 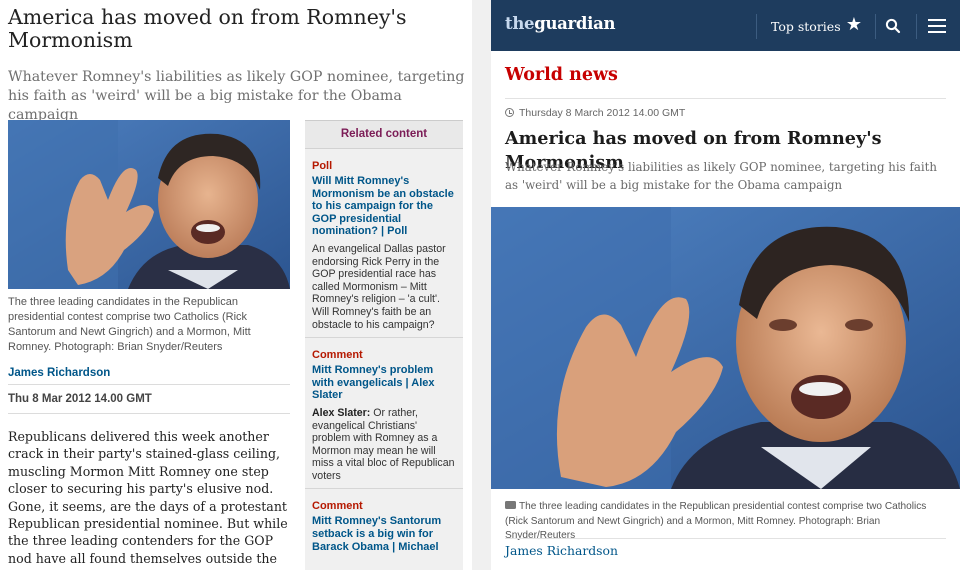 I want to click on search-icon, so click(x=893, y=26).